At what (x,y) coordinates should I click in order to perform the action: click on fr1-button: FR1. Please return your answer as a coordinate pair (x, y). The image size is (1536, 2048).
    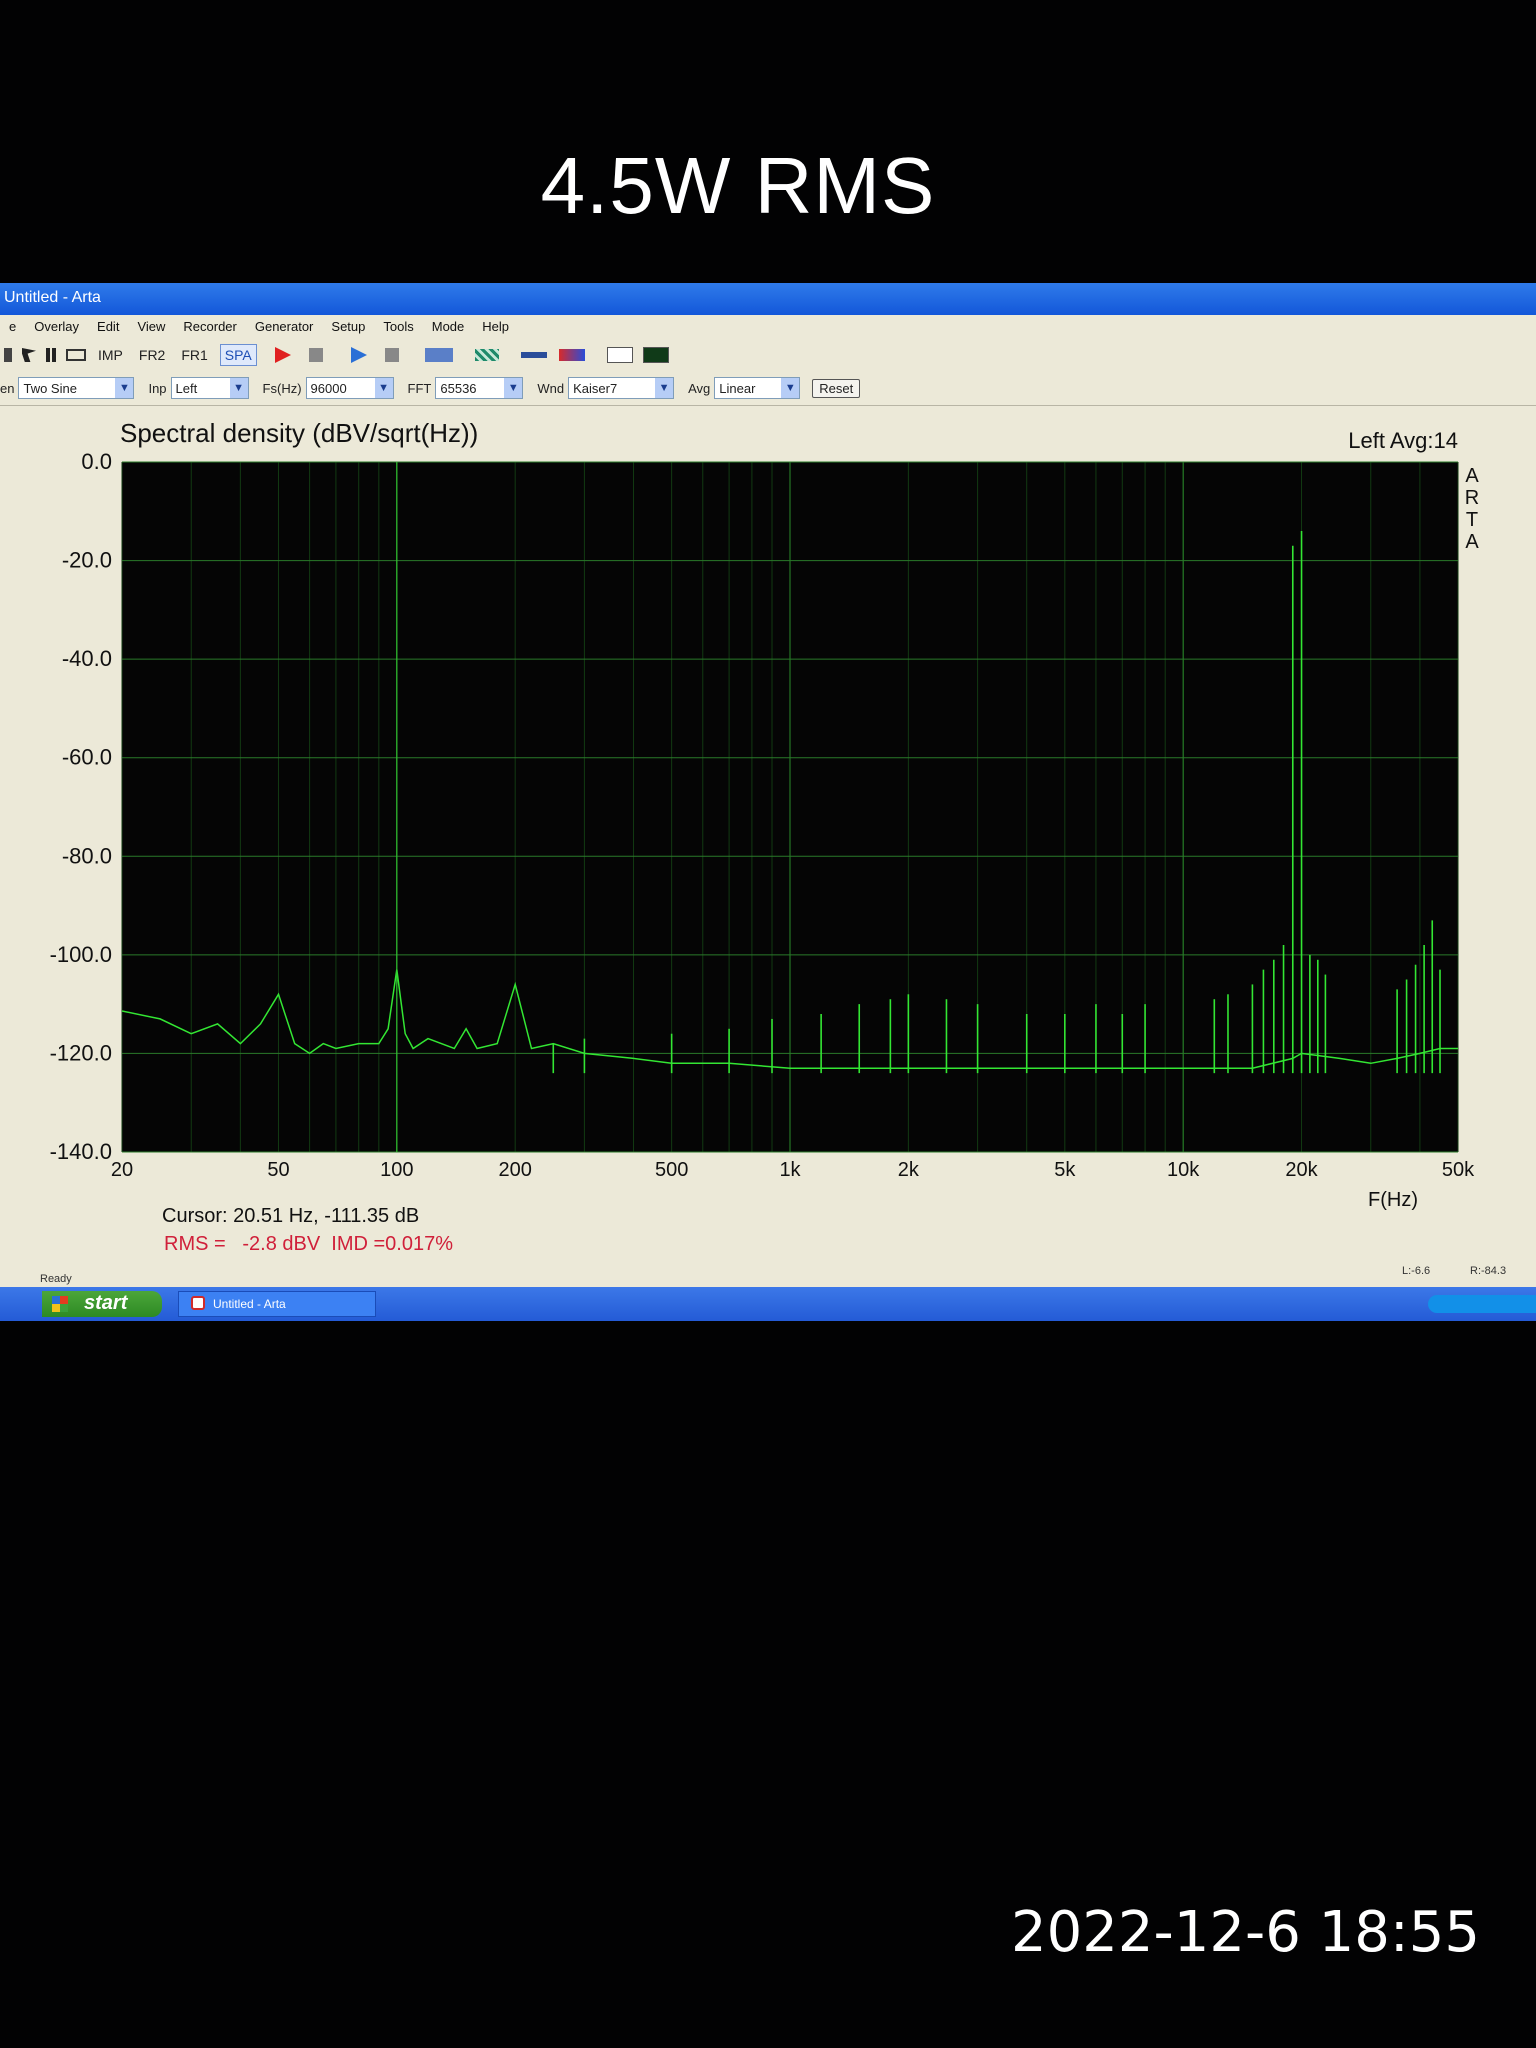
    Looking at the image, I should click on (194, 355).